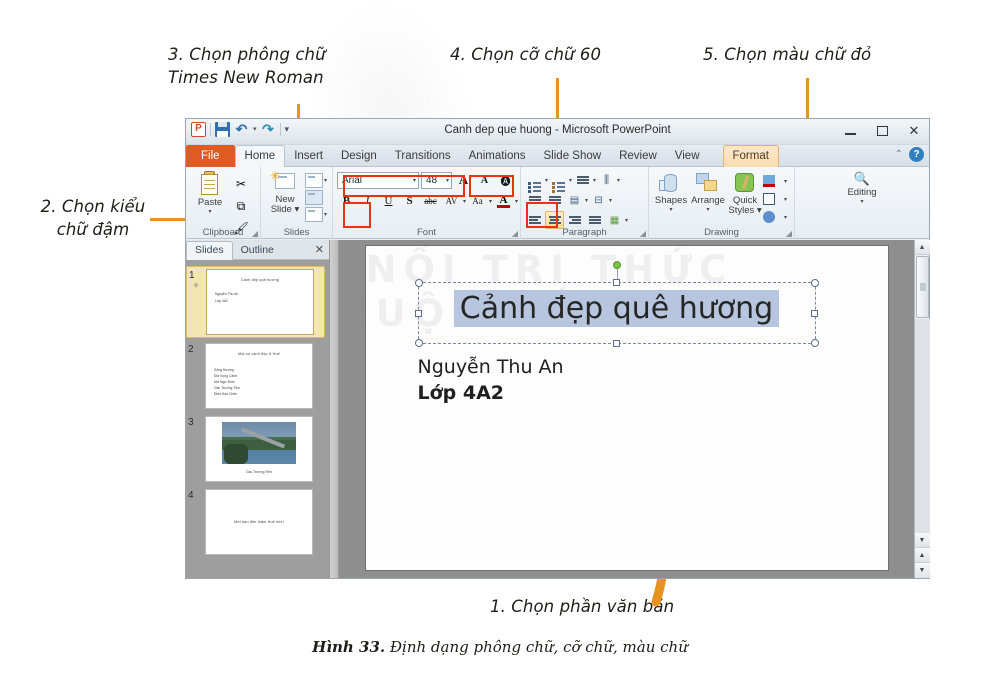  What do you see at coordinates (334, 409) in the screenshot?
I see `pane-splitter` at bounding box center [334, 409].